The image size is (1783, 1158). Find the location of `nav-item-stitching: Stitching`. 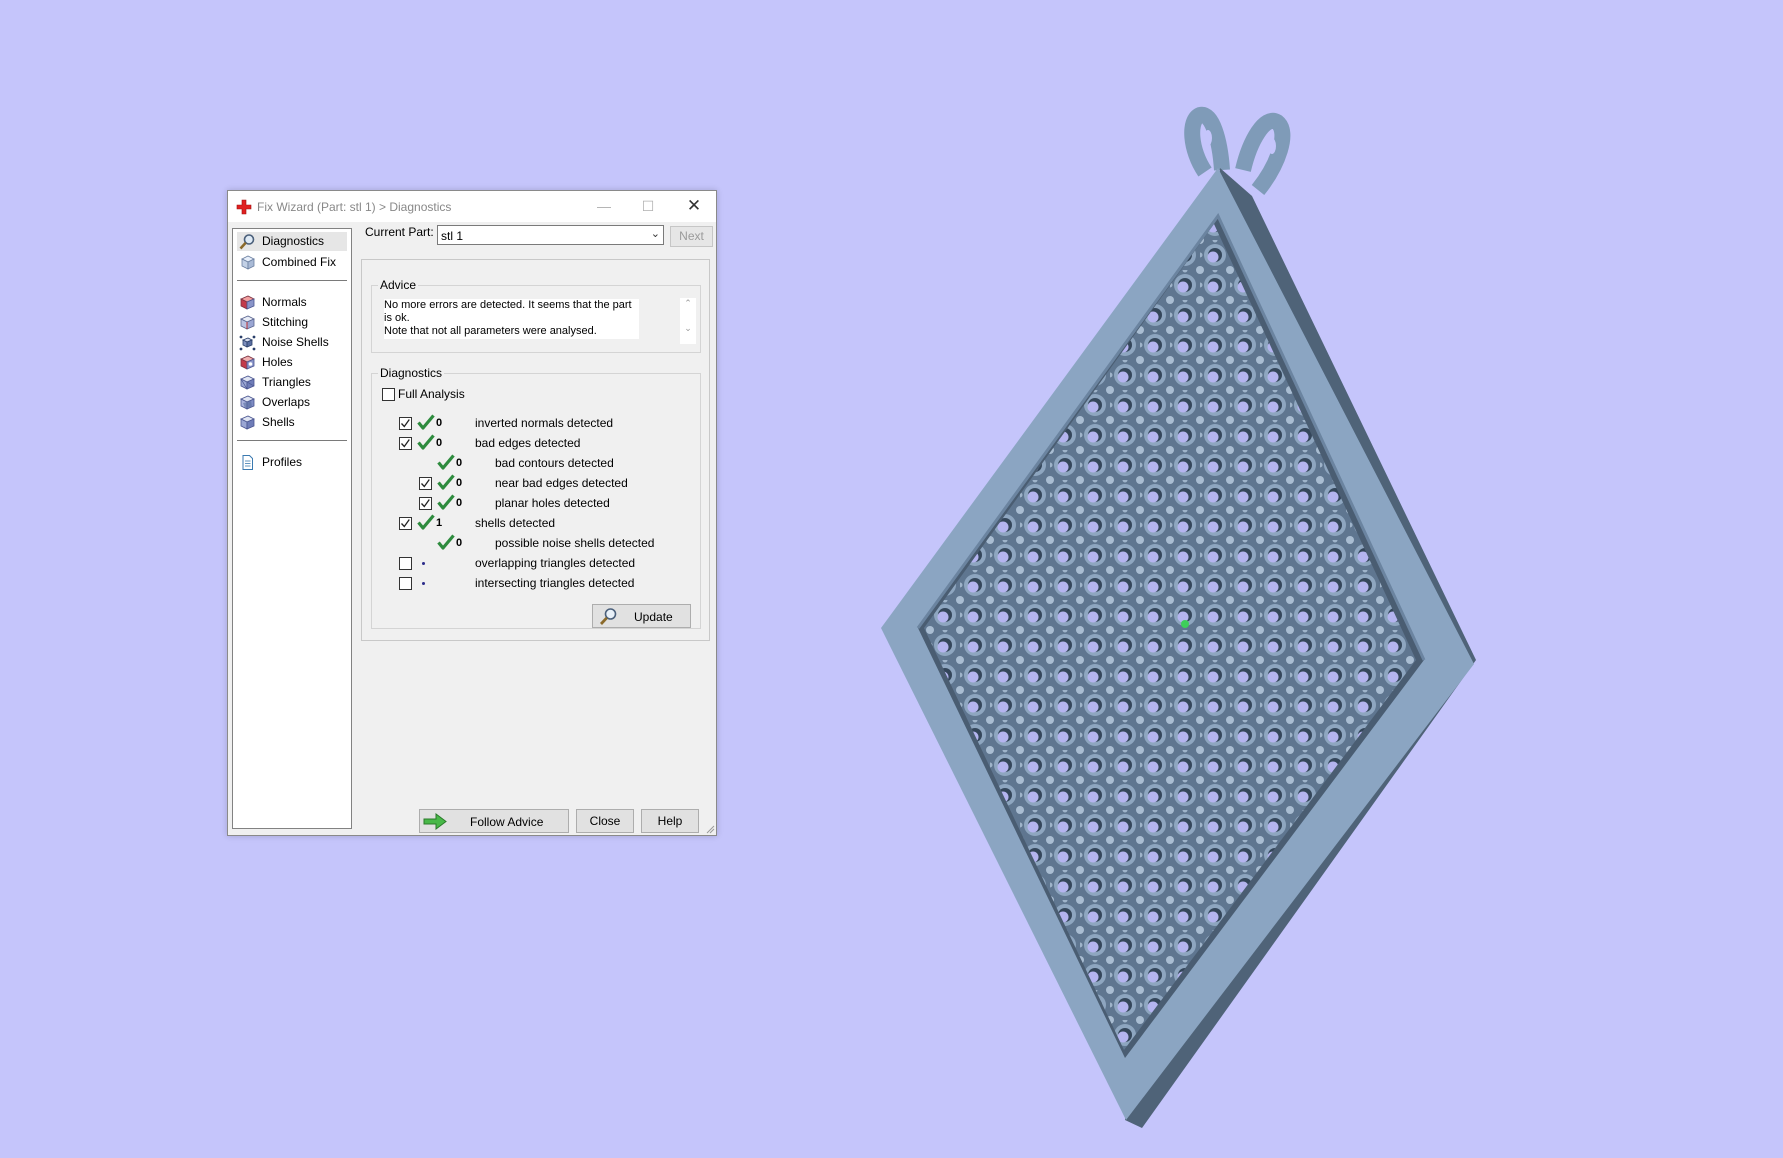

nav-item-stitching: Stitching is located at coordinates (292, 322).